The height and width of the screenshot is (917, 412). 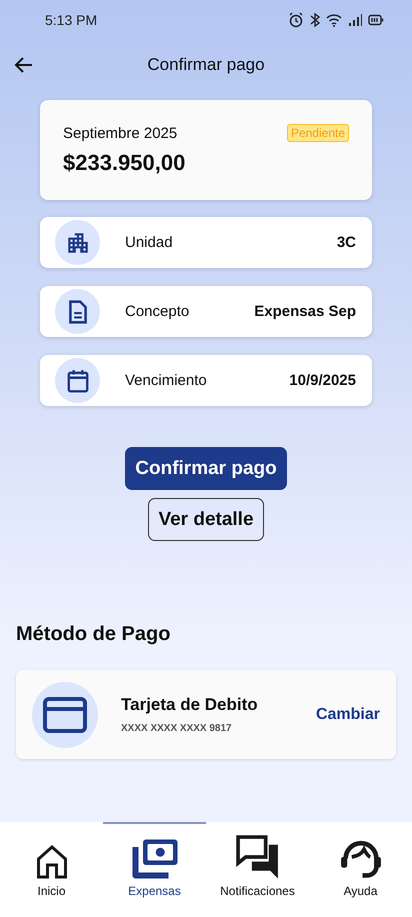 I want to click on banknotes-icon, so click(x=154, y=859).